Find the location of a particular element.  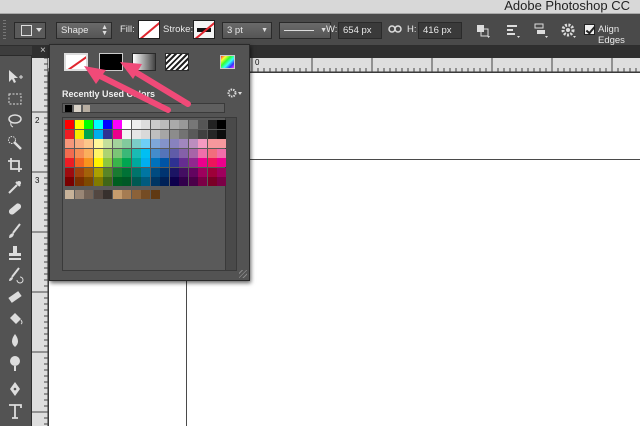

quick-selection-tool is located at coordinates (16, 143).